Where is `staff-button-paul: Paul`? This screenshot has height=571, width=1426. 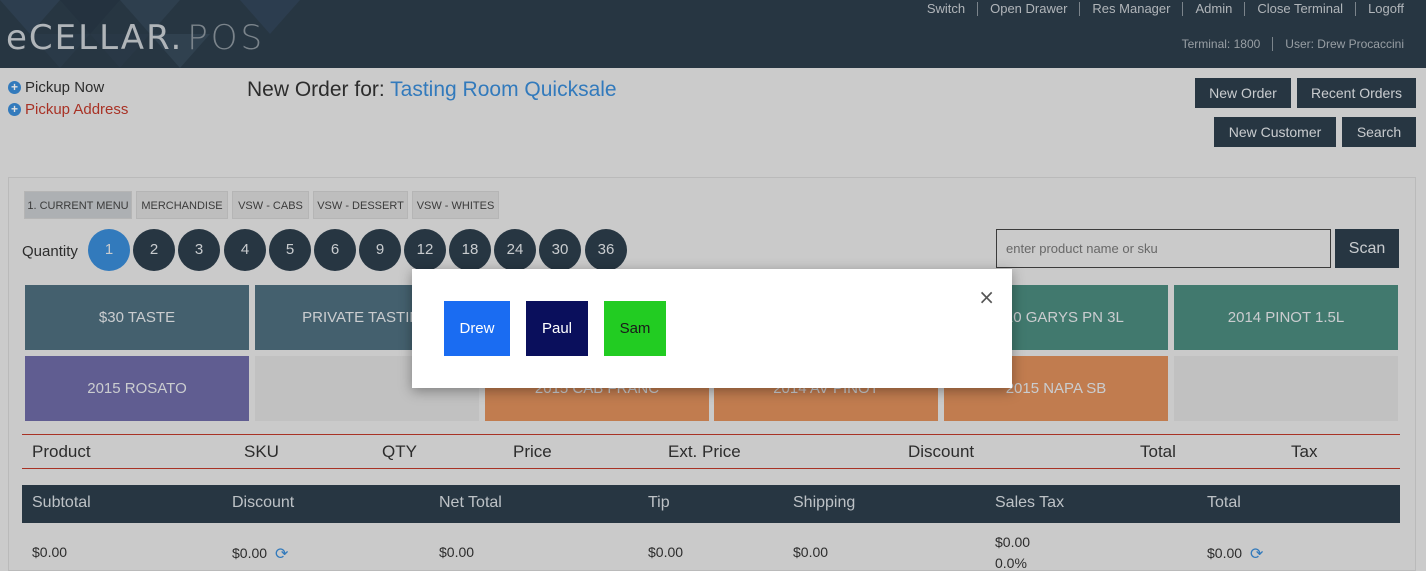
staff-button-paul: Paul is located at coordinates (557, 328).